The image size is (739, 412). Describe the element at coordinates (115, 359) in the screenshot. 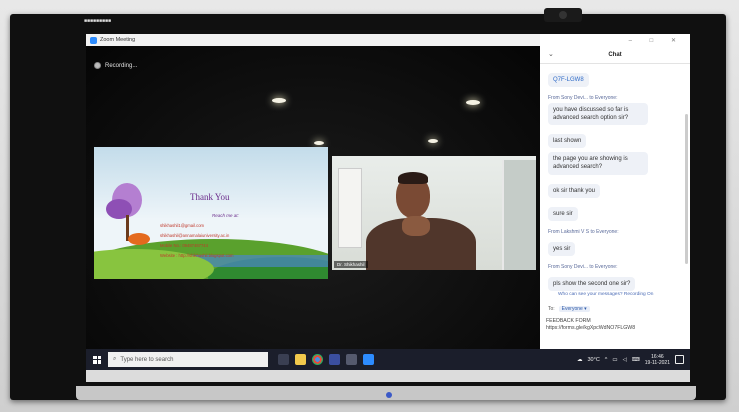

I see `search-icon: ⌕` at that location.